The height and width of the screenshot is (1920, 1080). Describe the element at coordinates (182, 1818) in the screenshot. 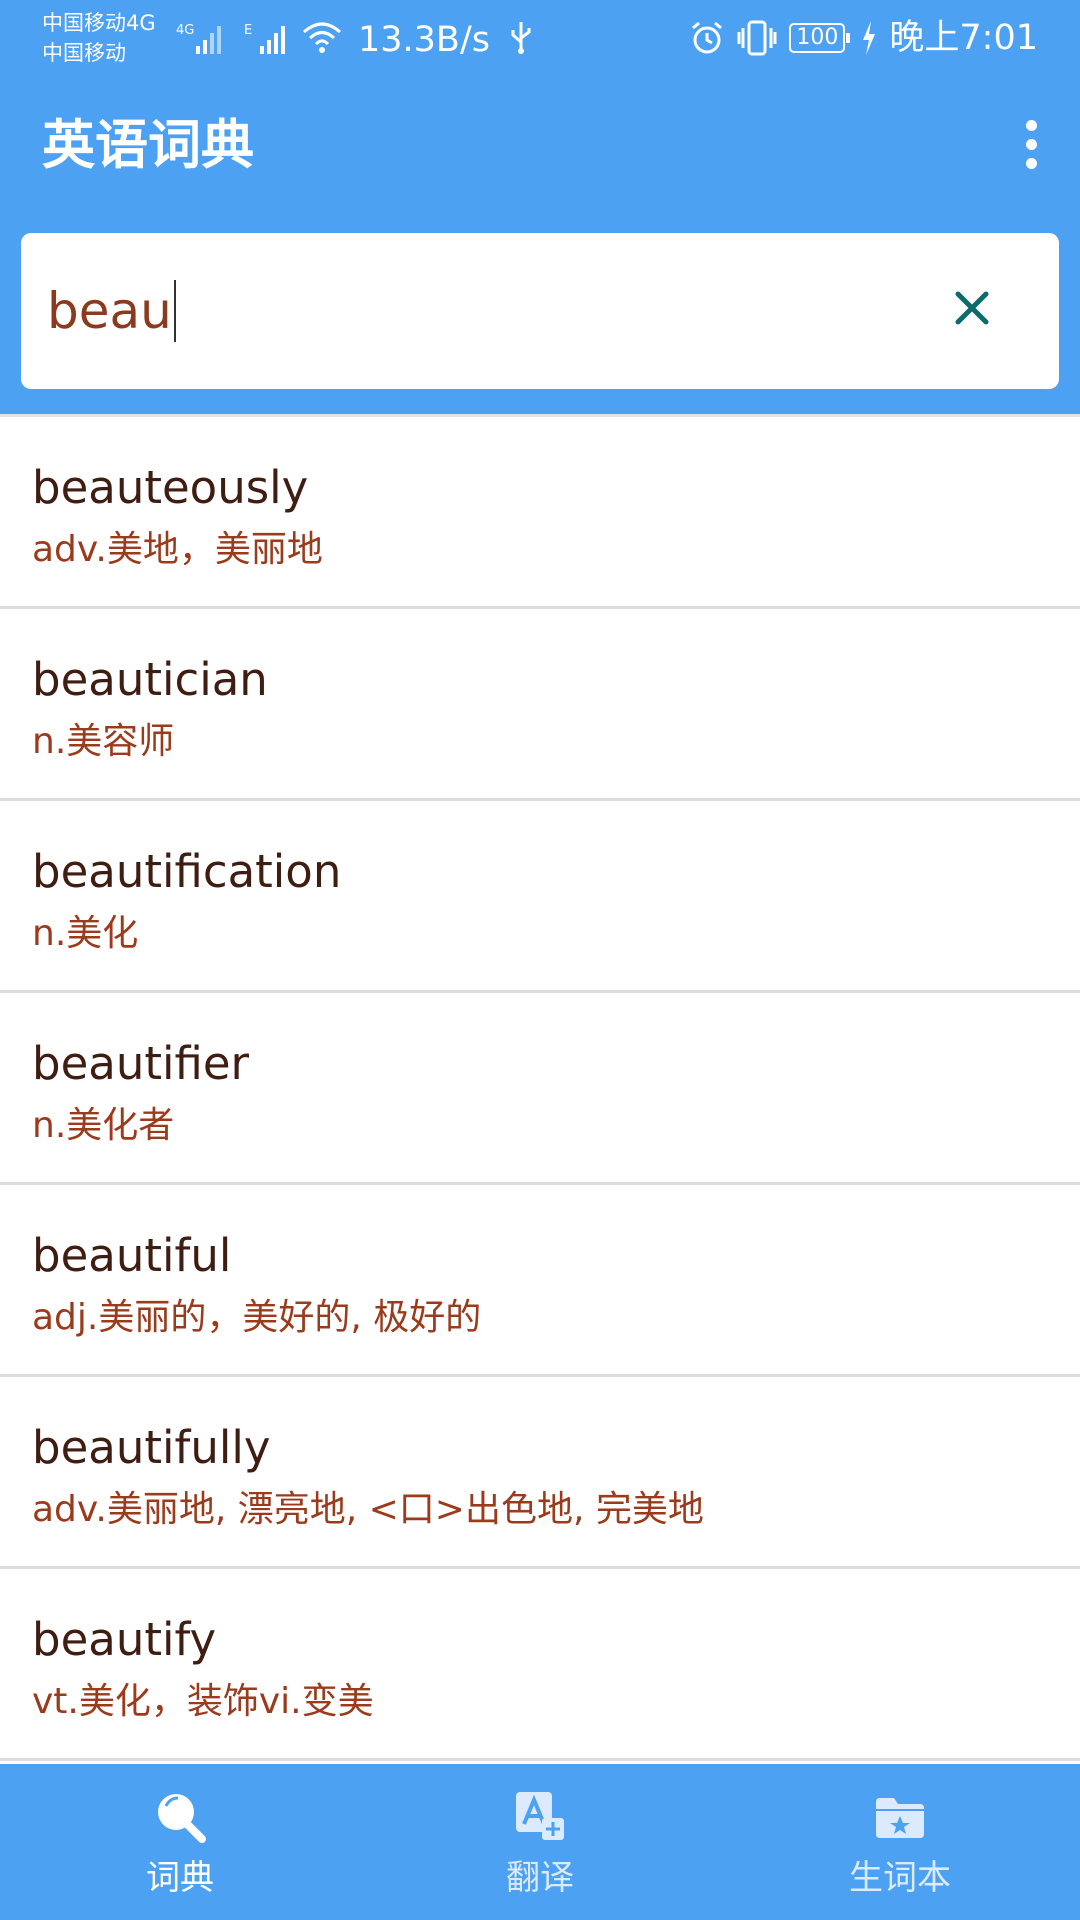

I see `search-icon` at that location.